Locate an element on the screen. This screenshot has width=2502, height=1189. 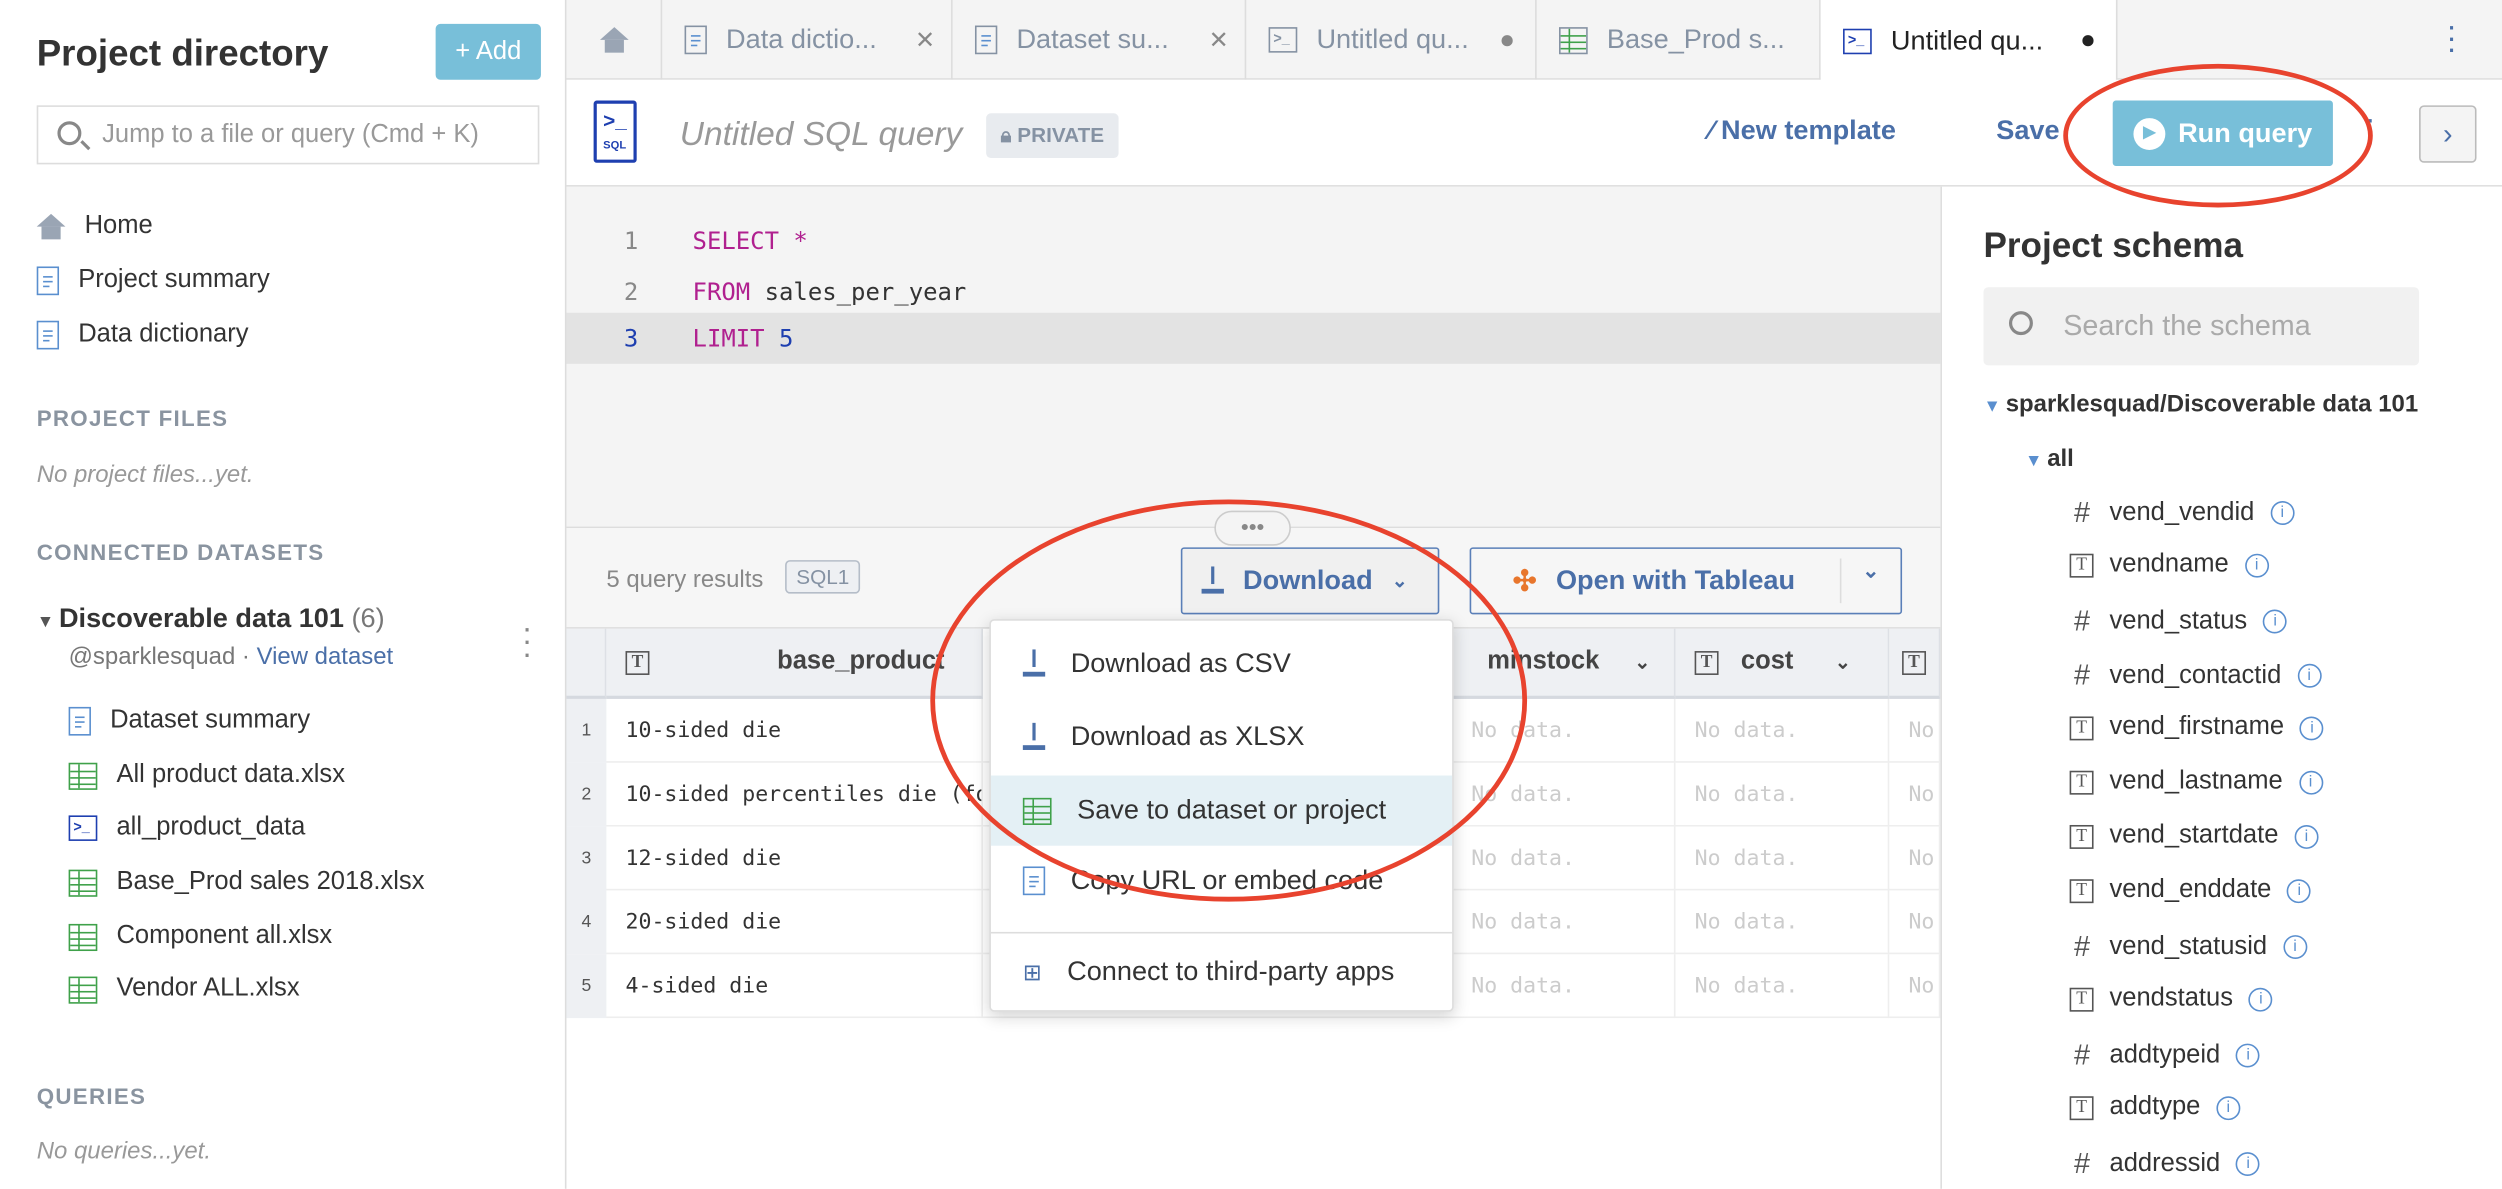
cell-base-product: 10-sided percentiles die (fo is located at coordinates (794, 794).